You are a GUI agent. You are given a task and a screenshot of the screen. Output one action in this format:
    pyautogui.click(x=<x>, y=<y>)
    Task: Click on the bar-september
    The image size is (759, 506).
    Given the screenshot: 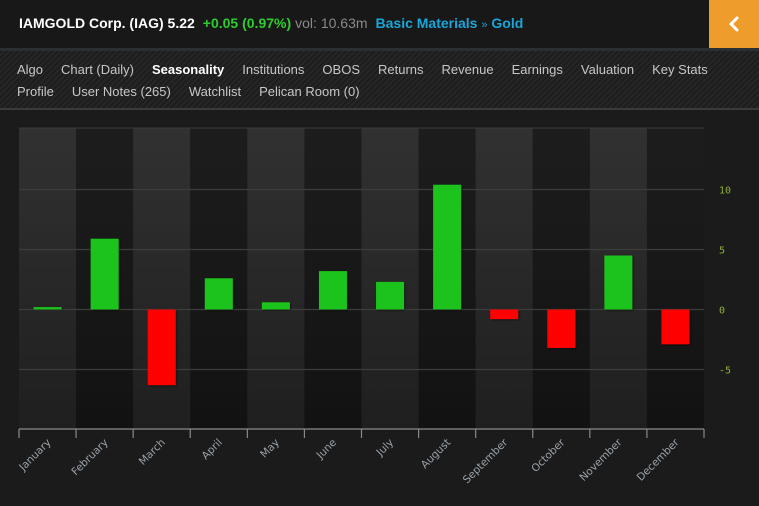 What is the action you would take?
    pyautogui.click(x=504, y=314)
    